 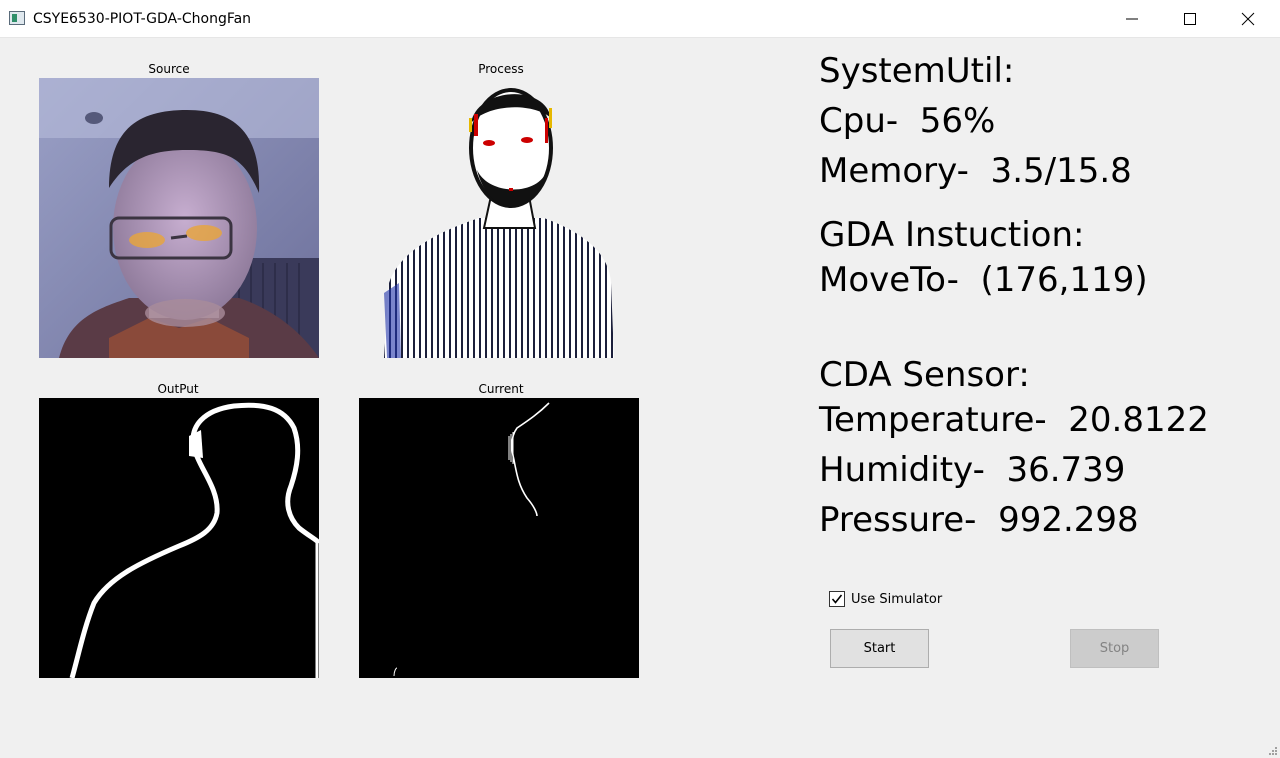 I want to click on pressure-readout: Pressure- 992.298, so click(x=979, y=520).